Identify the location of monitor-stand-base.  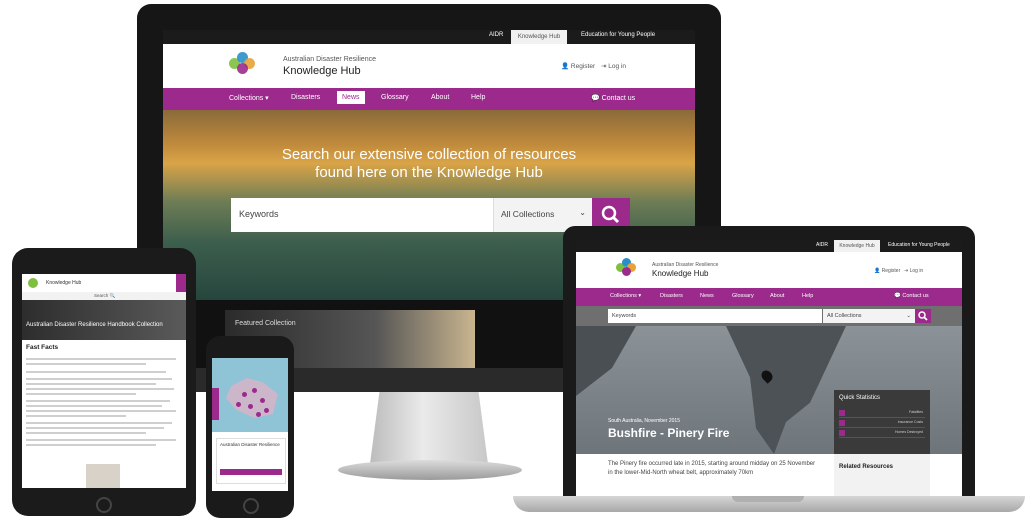
(430, 470).